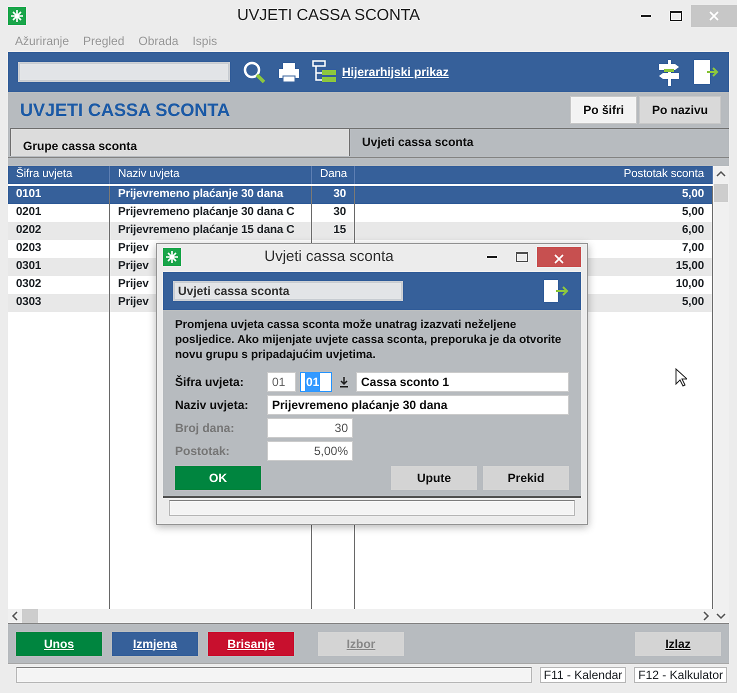 The image size is (737, 693). What do you see at coordinates (124, 72) in the screenshot?
I see `search-field` at bounding box center [124, 72].